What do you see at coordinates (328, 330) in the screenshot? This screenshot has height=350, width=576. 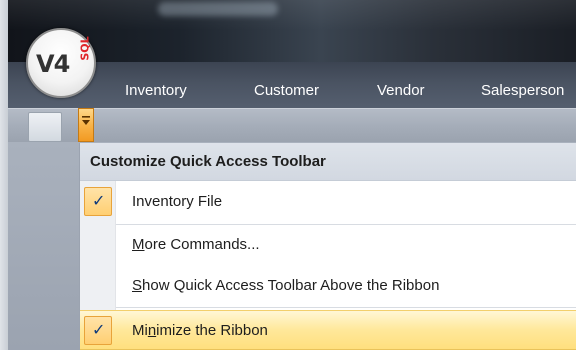 I see `menu-item-minimize-ribbon: ✓ Minimize the Ribbon` at bounding box center [328, 330].